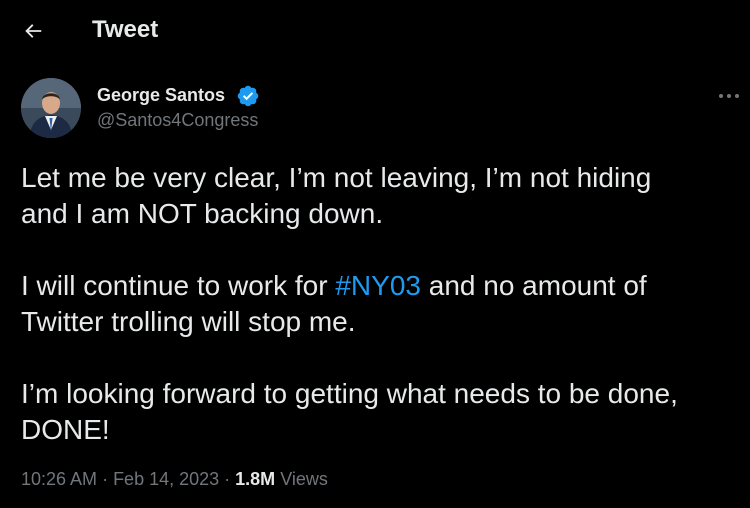  What do you see at coordinates (166, 479) in the screenshot?
I see `tweet-date: Feb 14, 2023` at bounding box center [166, 479].